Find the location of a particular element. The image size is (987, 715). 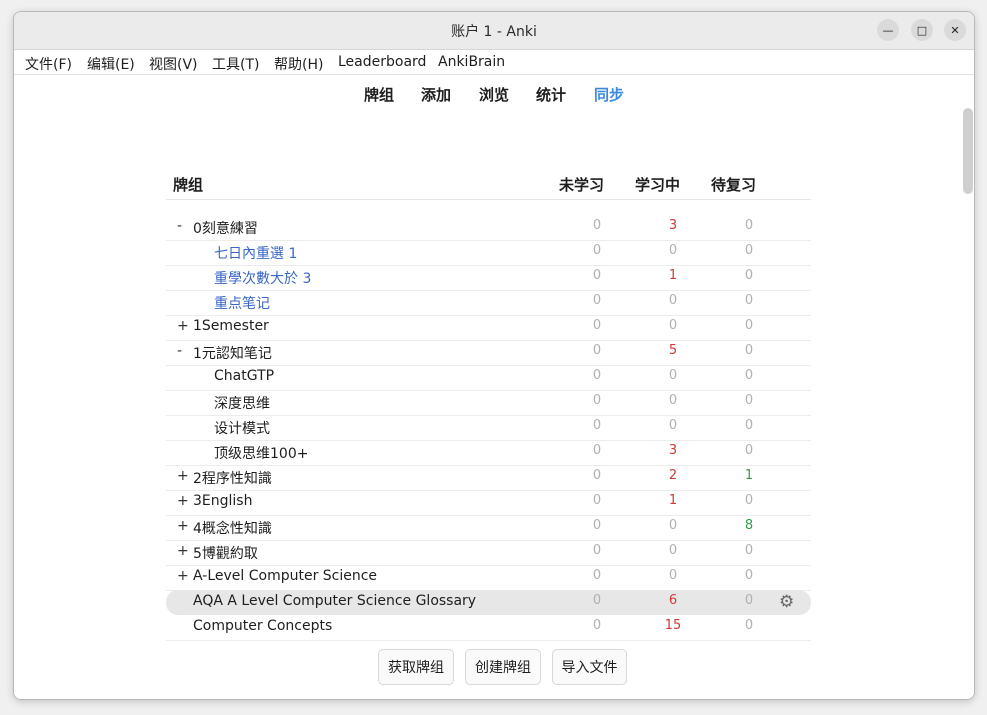

deck-name: 设计模式 is located at coordinates (242, 428).